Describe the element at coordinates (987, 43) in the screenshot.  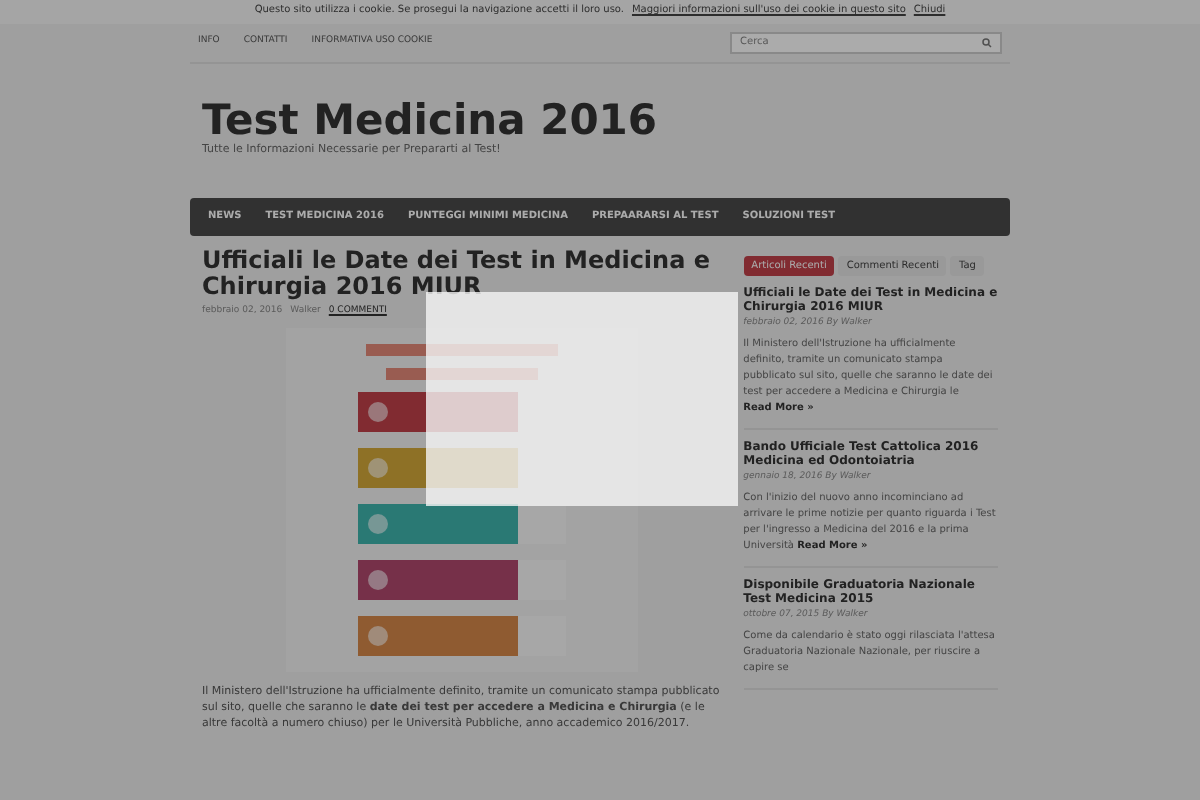
I see `search-icon` at that location.